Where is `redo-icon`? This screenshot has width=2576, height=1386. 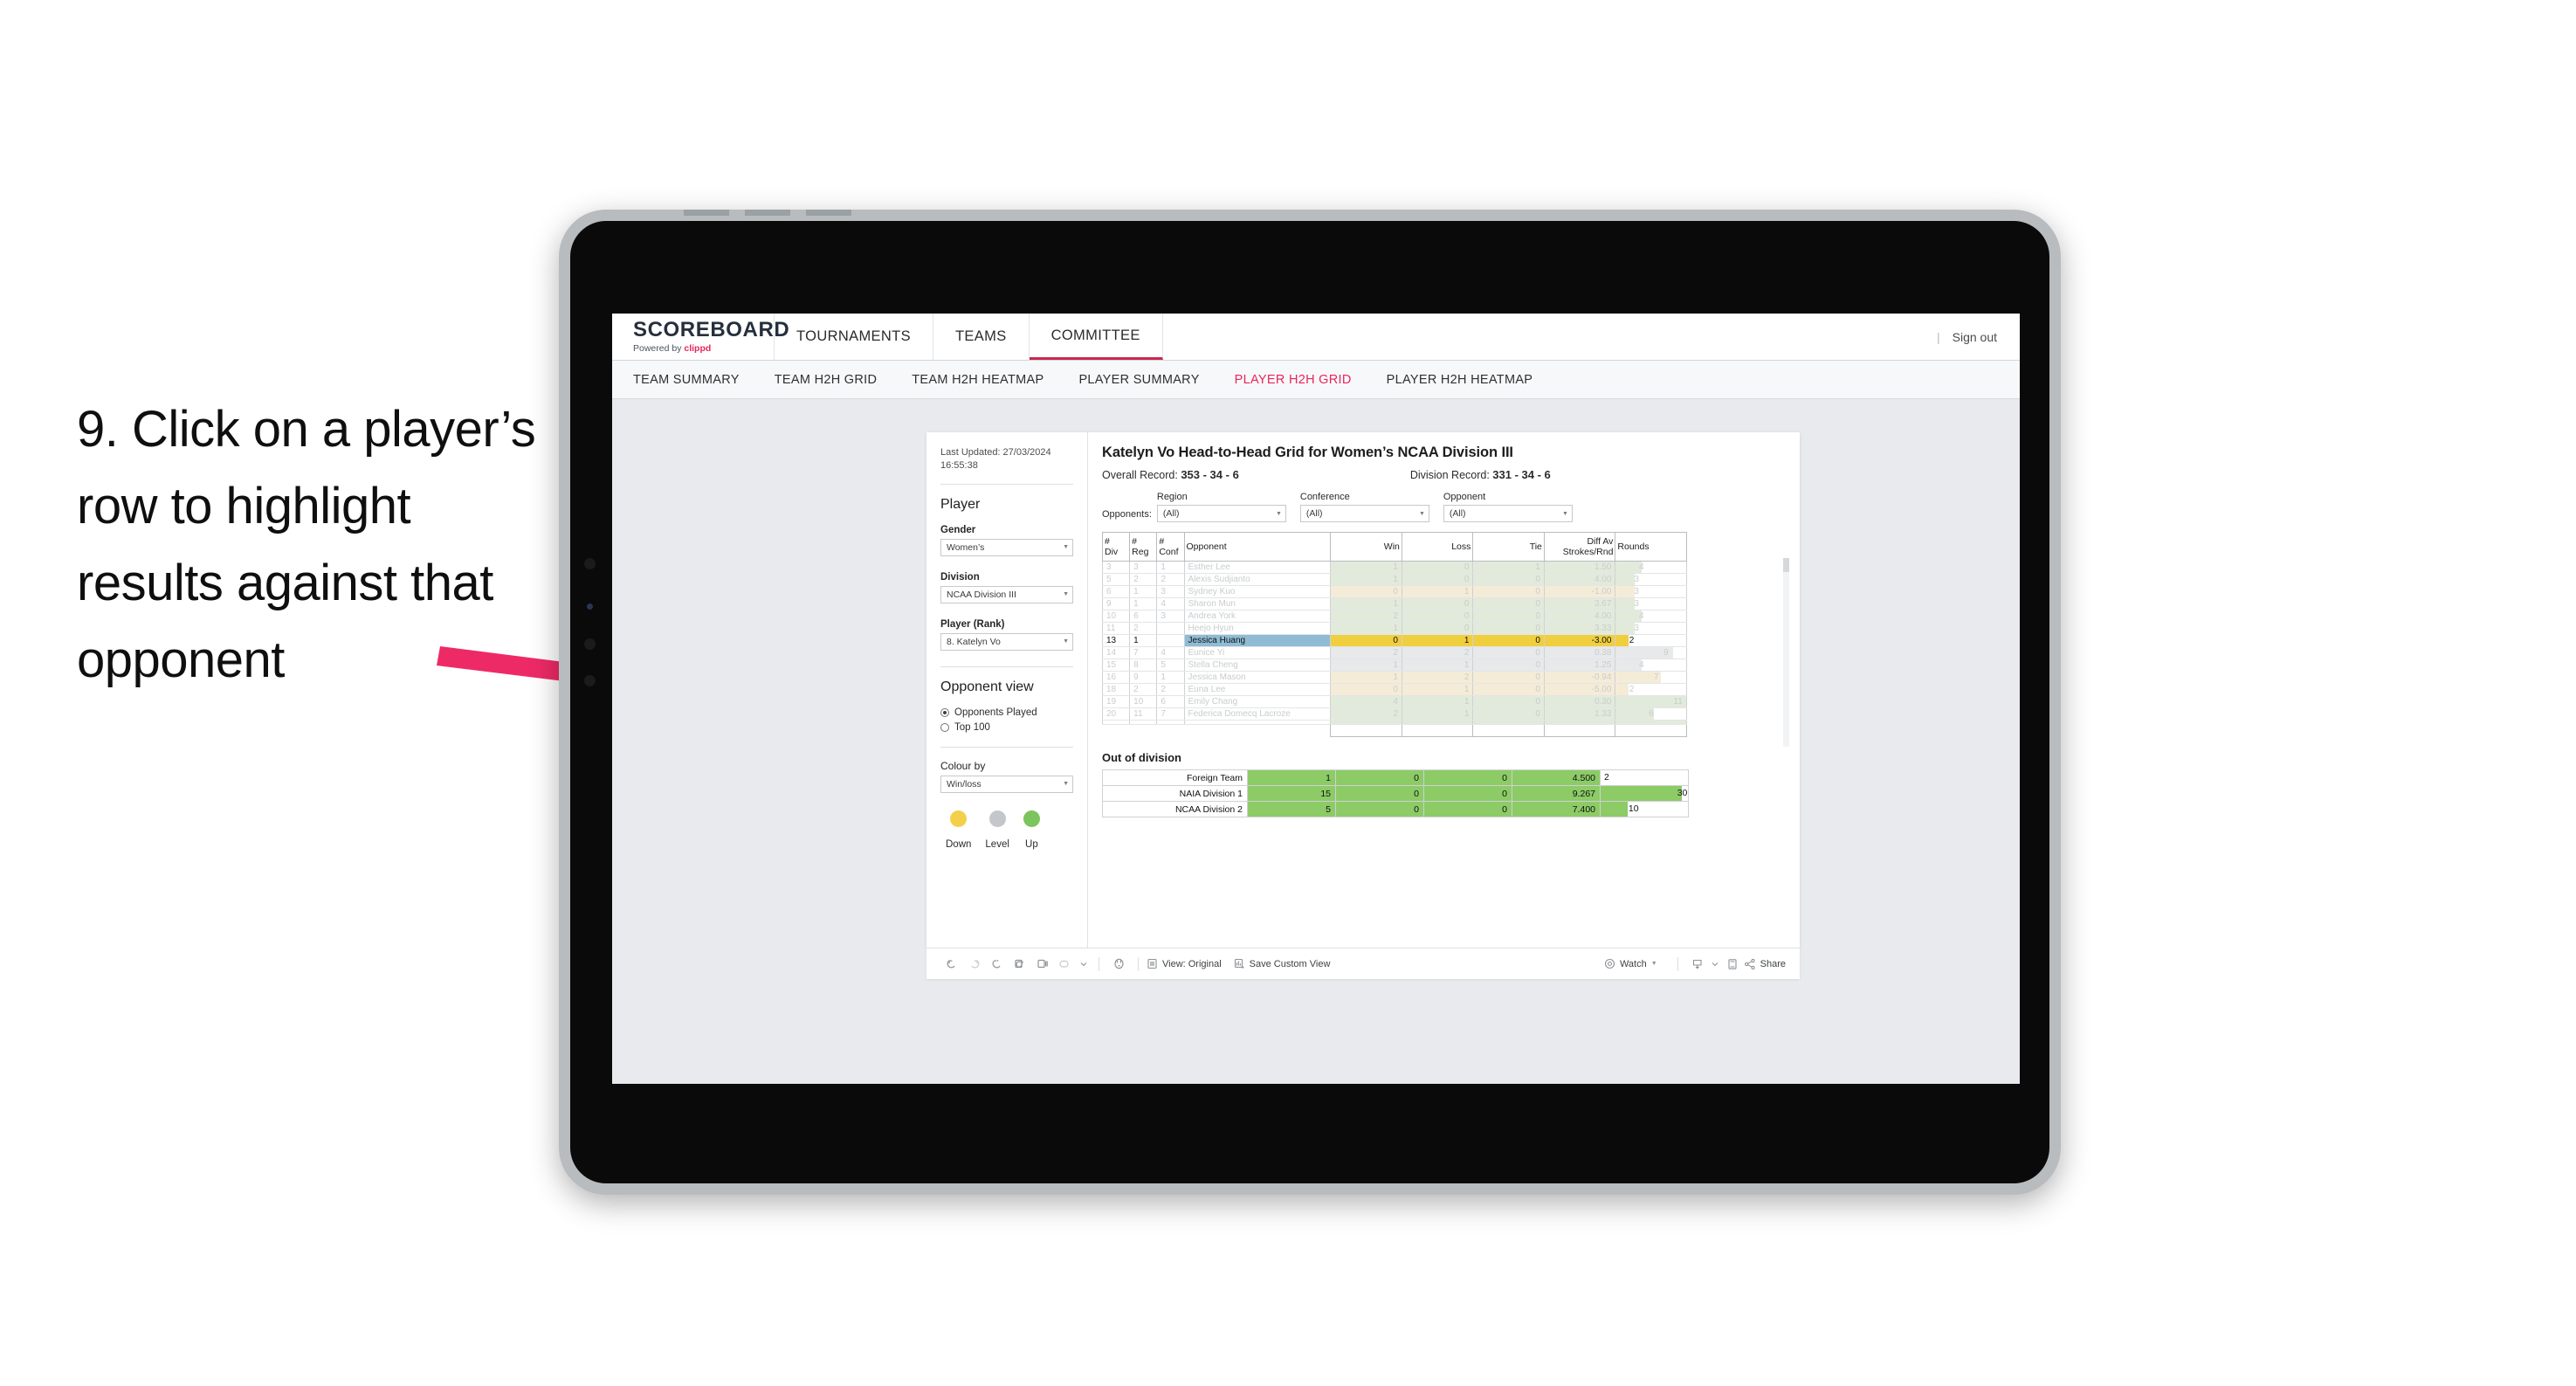
redo-icon is located at coordinates (974, 964).